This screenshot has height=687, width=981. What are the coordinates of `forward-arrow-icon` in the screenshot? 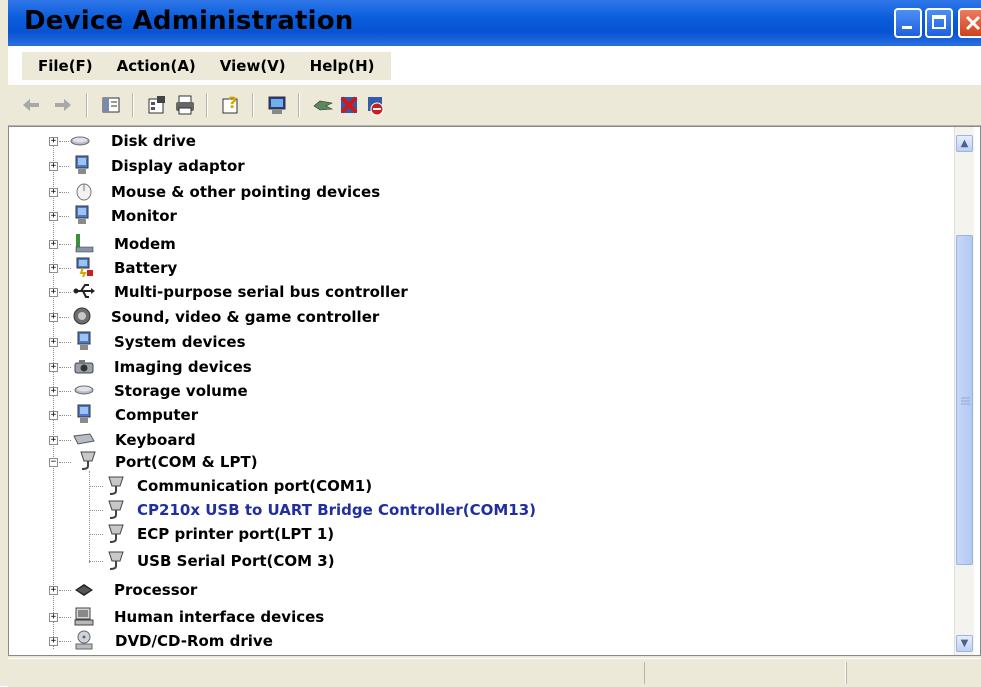 It's located at (63, 105).